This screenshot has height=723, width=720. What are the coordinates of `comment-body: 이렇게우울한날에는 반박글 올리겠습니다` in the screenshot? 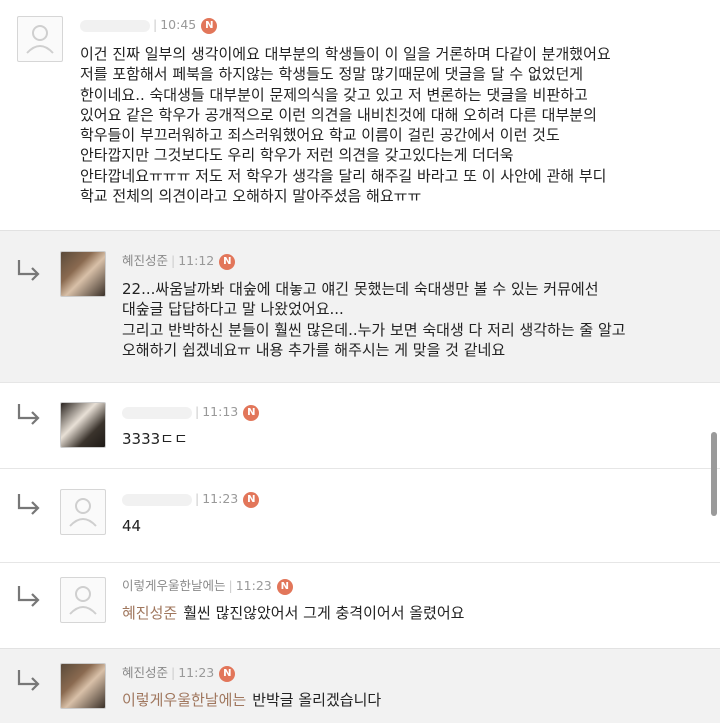 It's located at (251, 700).